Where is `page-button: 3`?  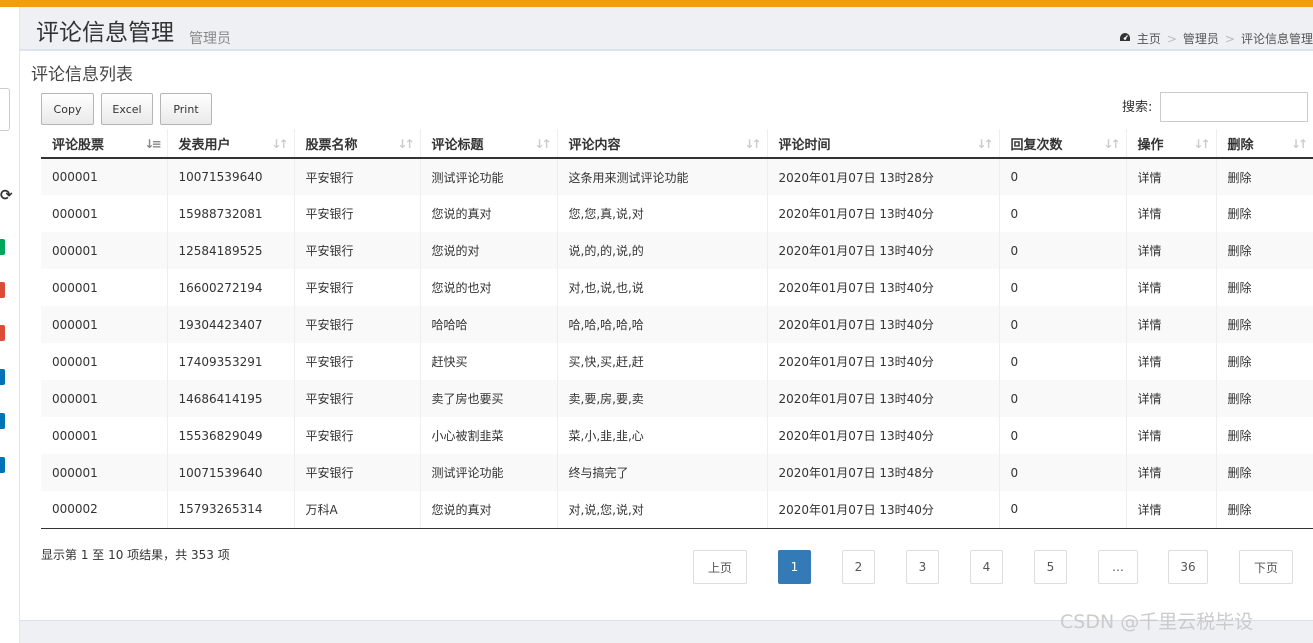 page-button: 3 is located at coordinates (922, 567).